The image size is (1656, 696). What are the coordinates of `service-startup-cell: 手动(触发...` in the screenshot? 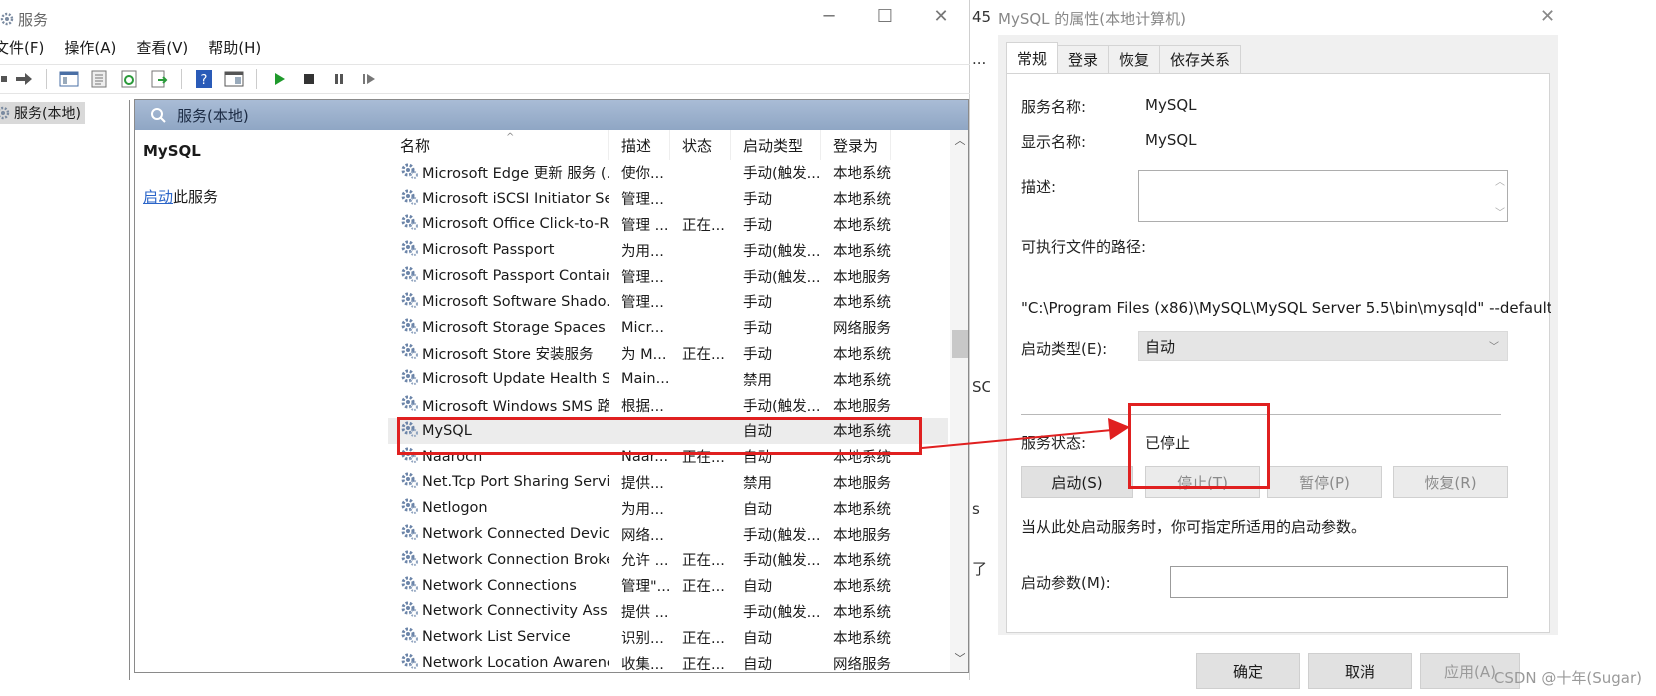 It's located at (782, 561).